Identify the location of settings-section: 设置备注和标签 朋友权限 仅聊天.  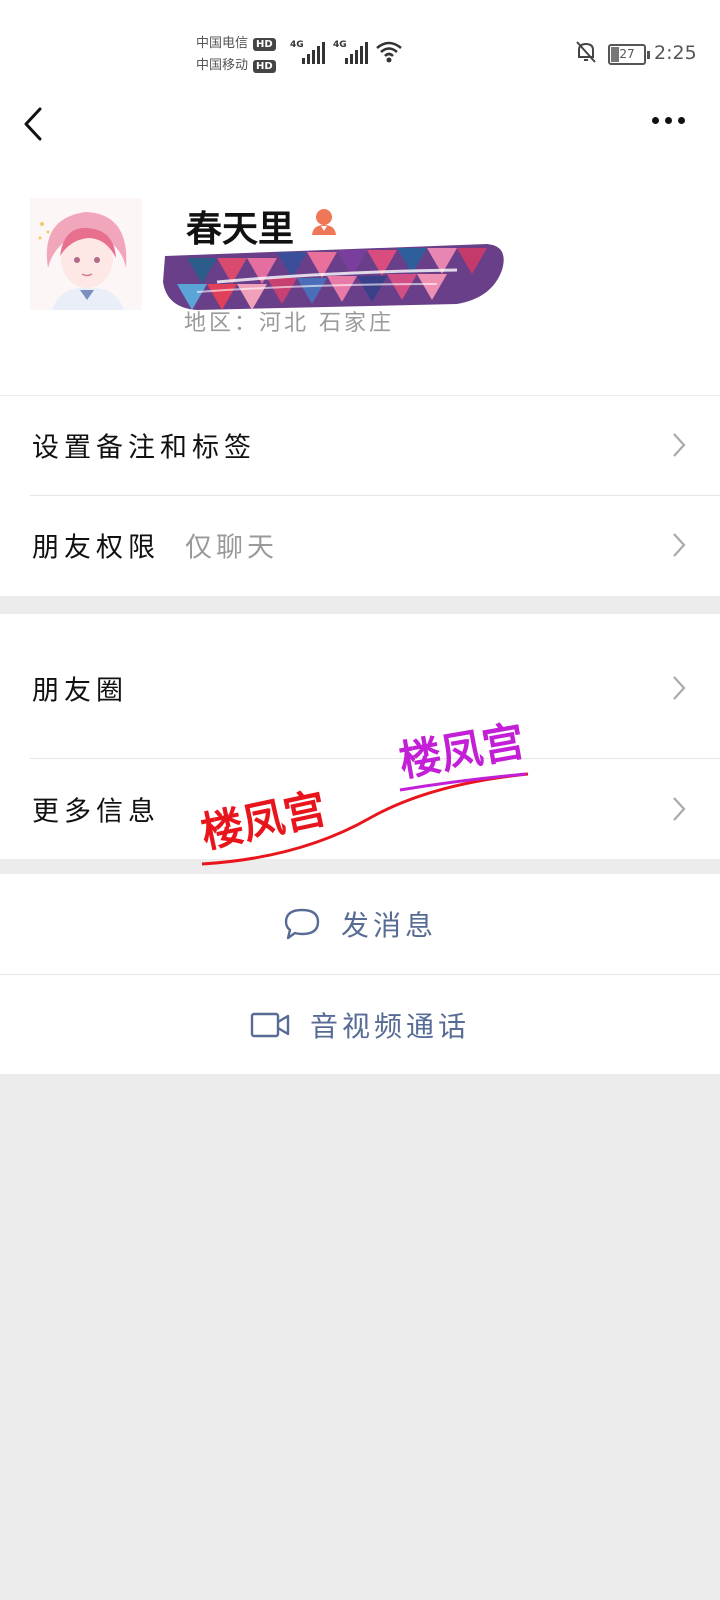
(360, 496).